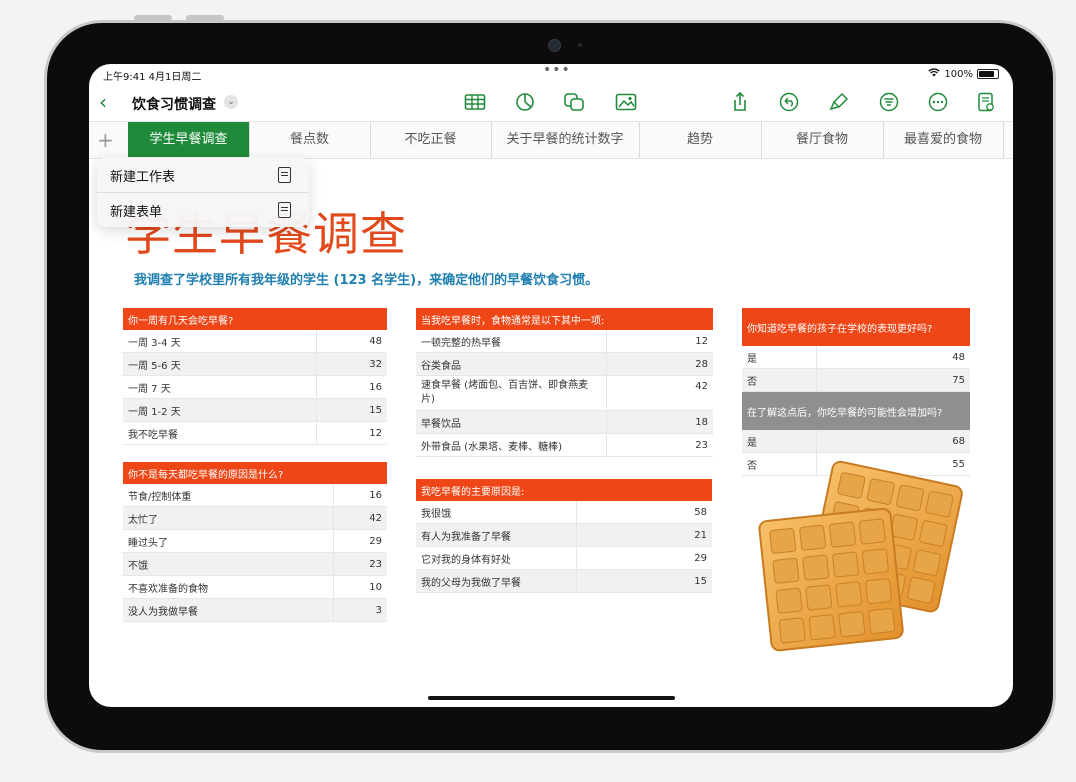 This screenshot has width=1076, height=782. What do you see at coordinates (189, 140) in the screenshot?
I see `tab-student-breakfast: 学生早餐调查` at bounding box center [189, 140].